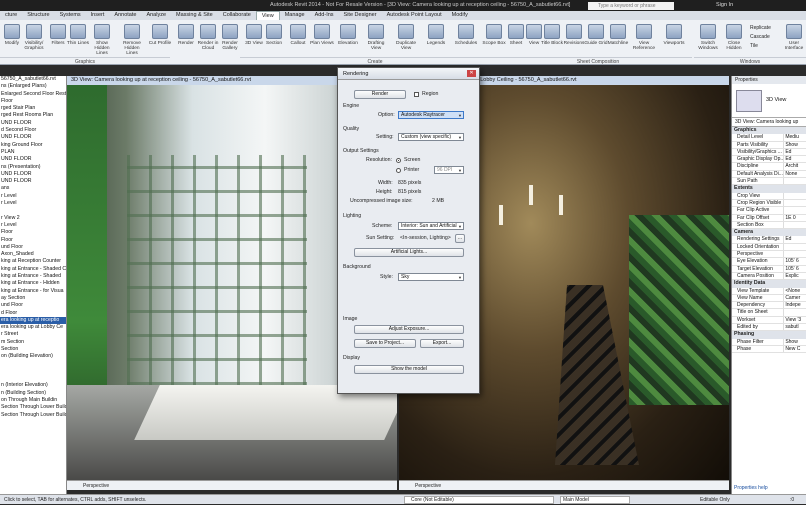  Describe the element at coordinates (754, 46) in the screenshot. I see `tile-button: Tile` at that location.